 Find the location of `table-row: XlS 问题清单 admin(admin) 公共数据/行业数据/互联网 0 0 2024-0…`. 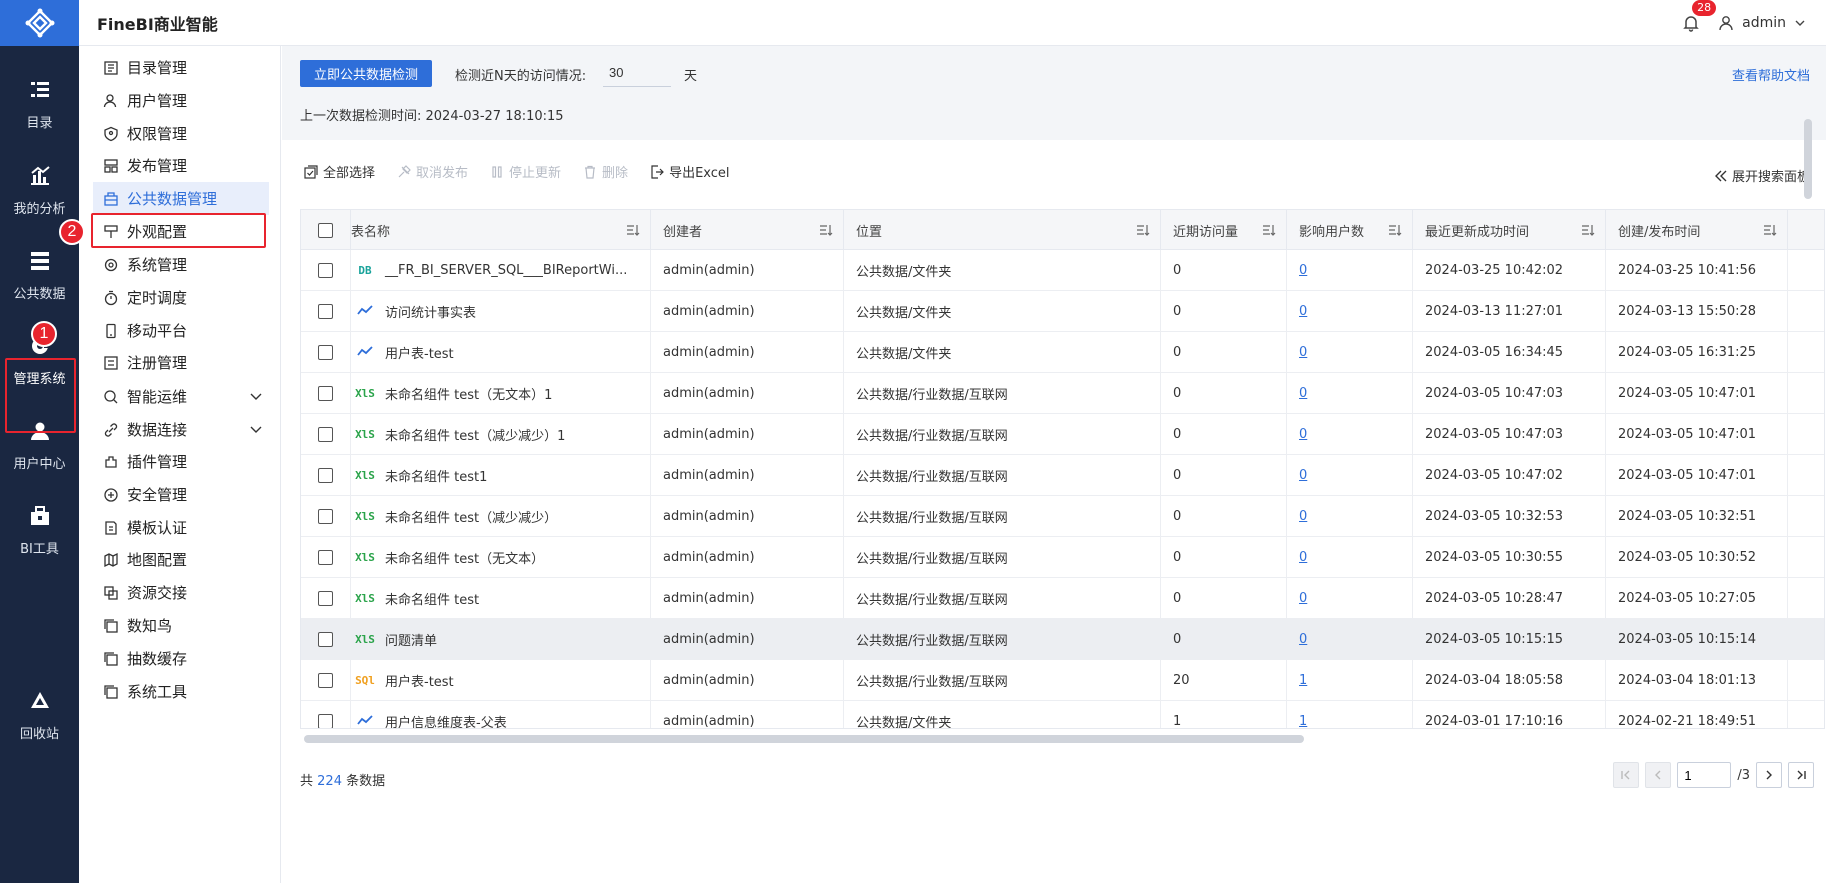

table-row: XlS 问题清单 admin(admin) 公共数据/行业数据/互联网 0 0 2024-0… is located at coordinates (1062, 639).